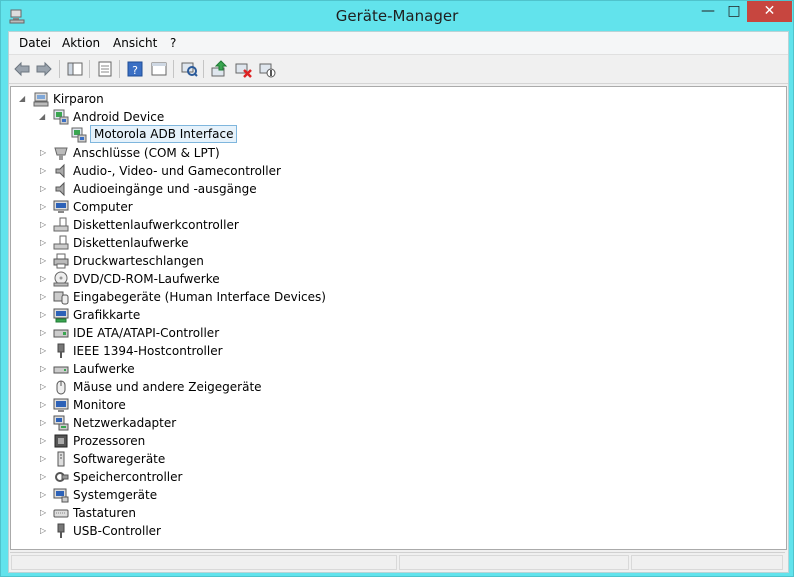 The image size is (794, 577). Describe the element at coordinates (396, 423) in the screenshot. I see `tree-item-netzwerkadapter: ▷ Netzwerkadapter` at that location.